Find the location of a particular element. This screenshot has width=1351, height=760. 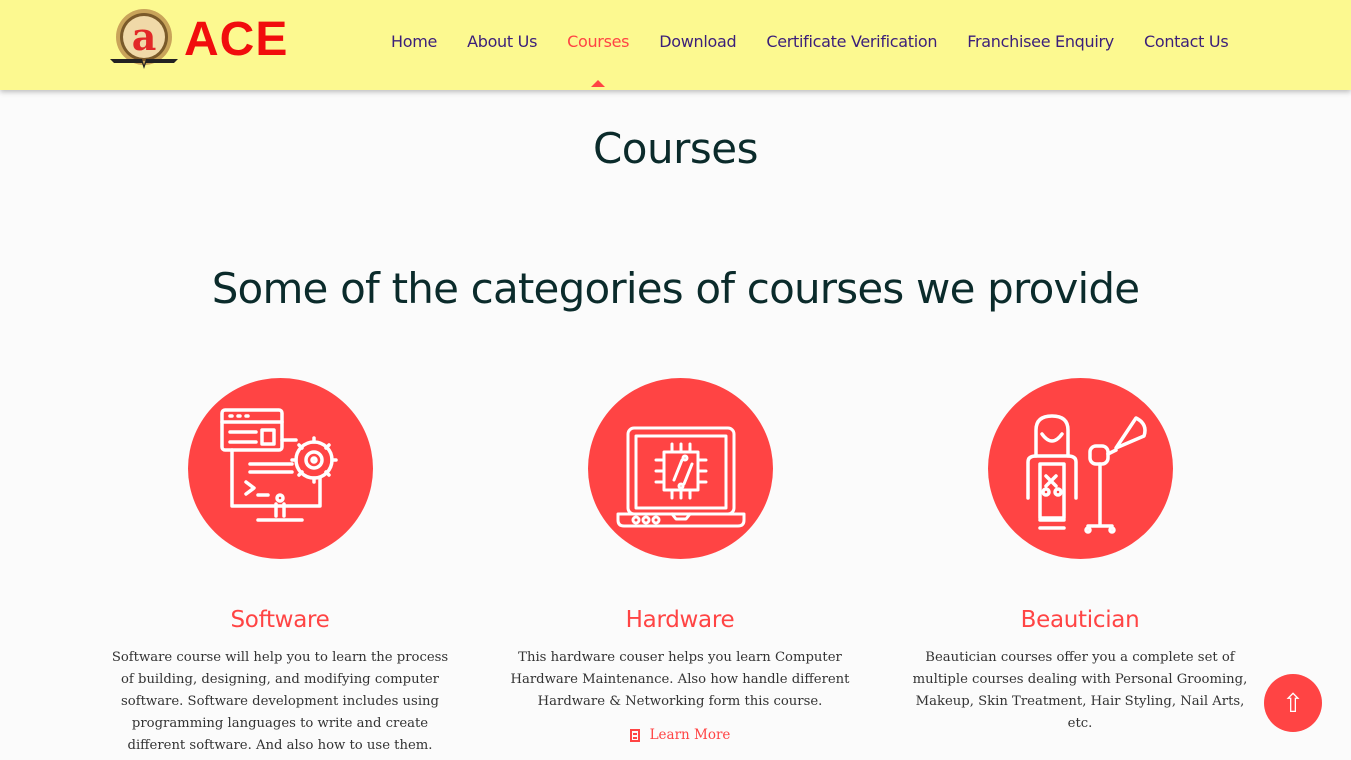

site-logo: a ACE is located at coordinates (201, 40).